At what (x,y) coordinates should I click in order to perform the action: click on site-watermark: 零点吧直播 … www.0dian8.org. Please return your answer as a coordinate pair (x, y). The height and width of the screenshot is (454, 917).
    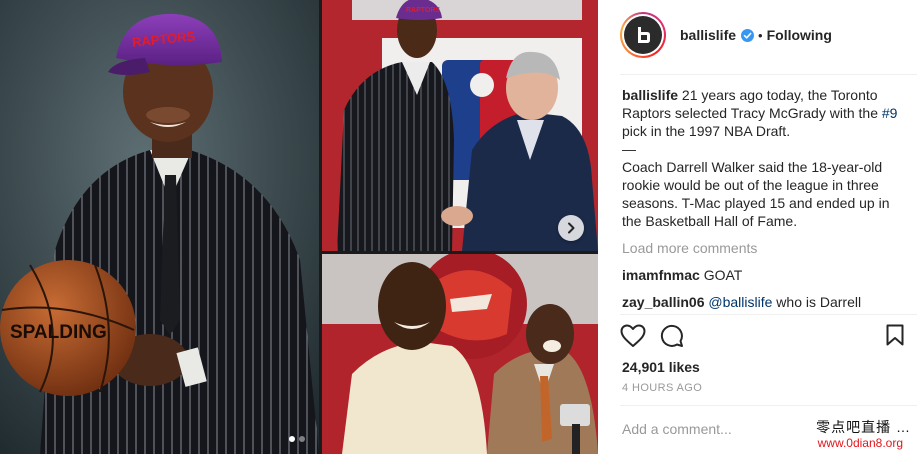
    Looking at the image, I should click on (858, 434).